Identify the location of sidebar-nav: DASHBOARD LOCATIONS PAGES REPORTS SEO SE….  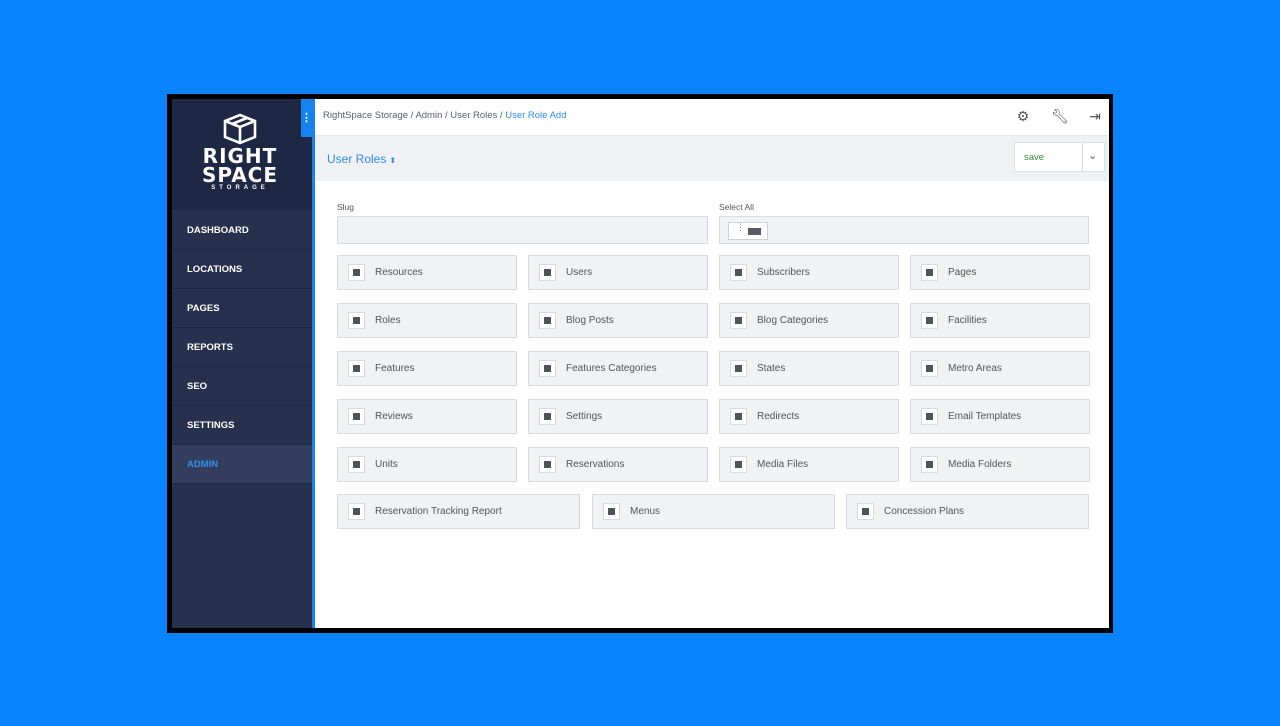
(242, 347).